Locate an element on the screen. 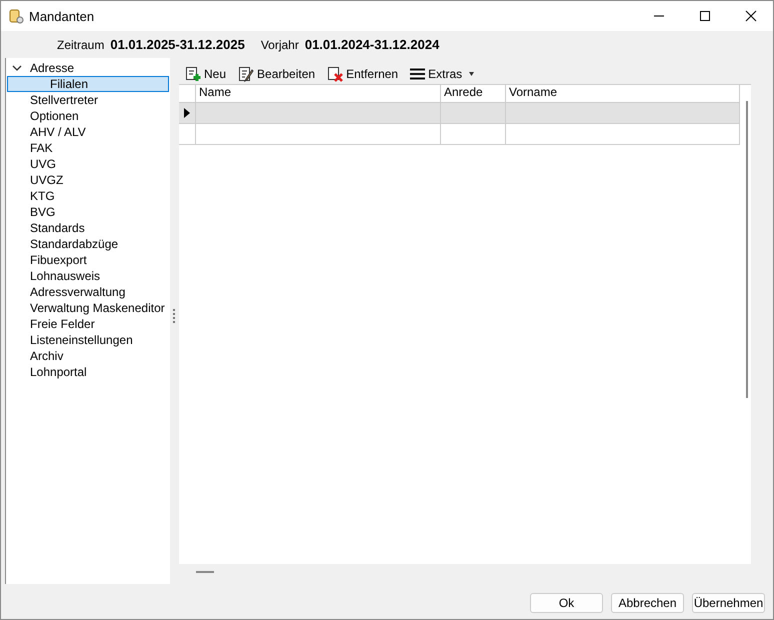 Image resolution: width=774 pixels, height=620 pixels. previous-year-value: 01.01.2024-31.12.2024 is located at coordinates (372, 44).